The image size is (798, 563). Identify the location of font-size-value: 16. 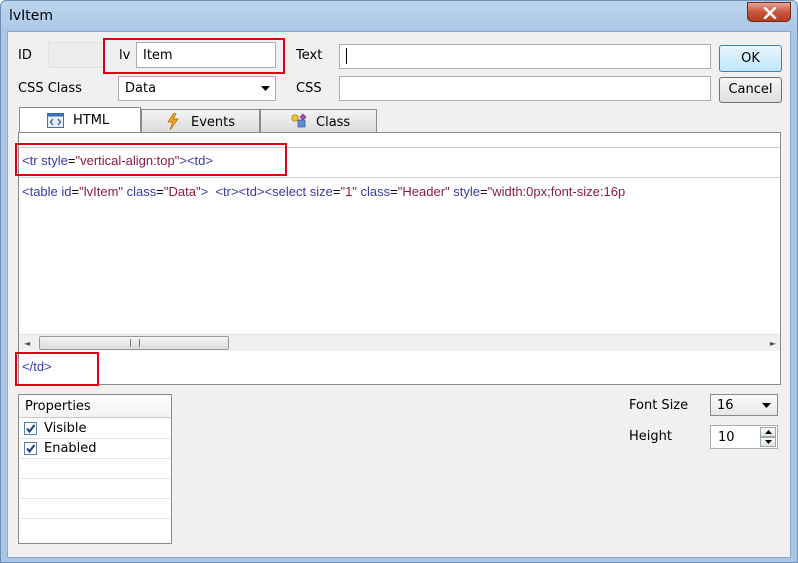
(725, 405).